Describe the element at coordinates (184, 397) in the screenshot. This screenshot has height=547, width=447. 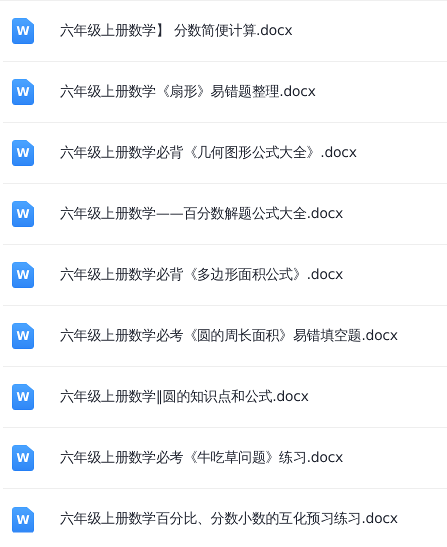
I see `file-name: 六年级上册数学‖圆的知识点和公式.docx` at that location.